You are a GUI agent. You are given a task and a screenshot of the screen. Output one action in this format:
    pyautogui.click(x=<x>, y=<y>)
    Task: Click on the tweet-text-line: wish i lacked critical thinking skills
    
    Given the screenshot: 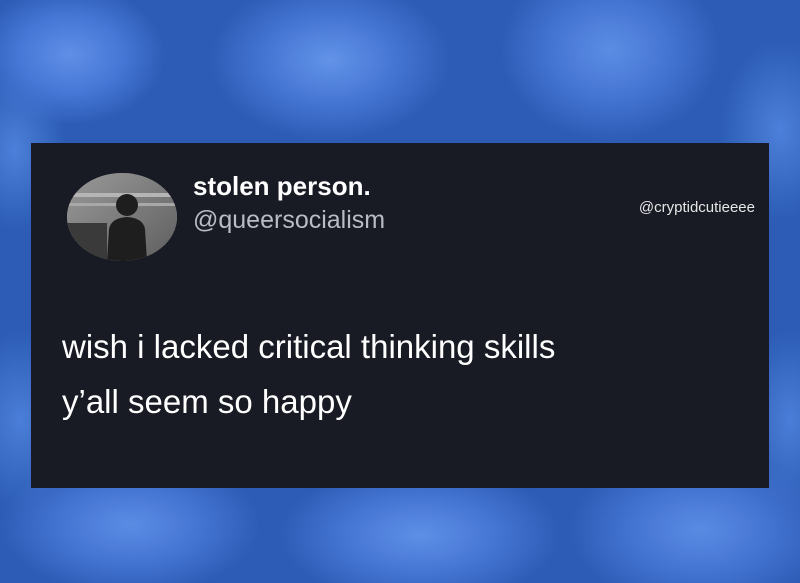 What is the action you would take?
    pyautogui.click(x=309, y=346)
    